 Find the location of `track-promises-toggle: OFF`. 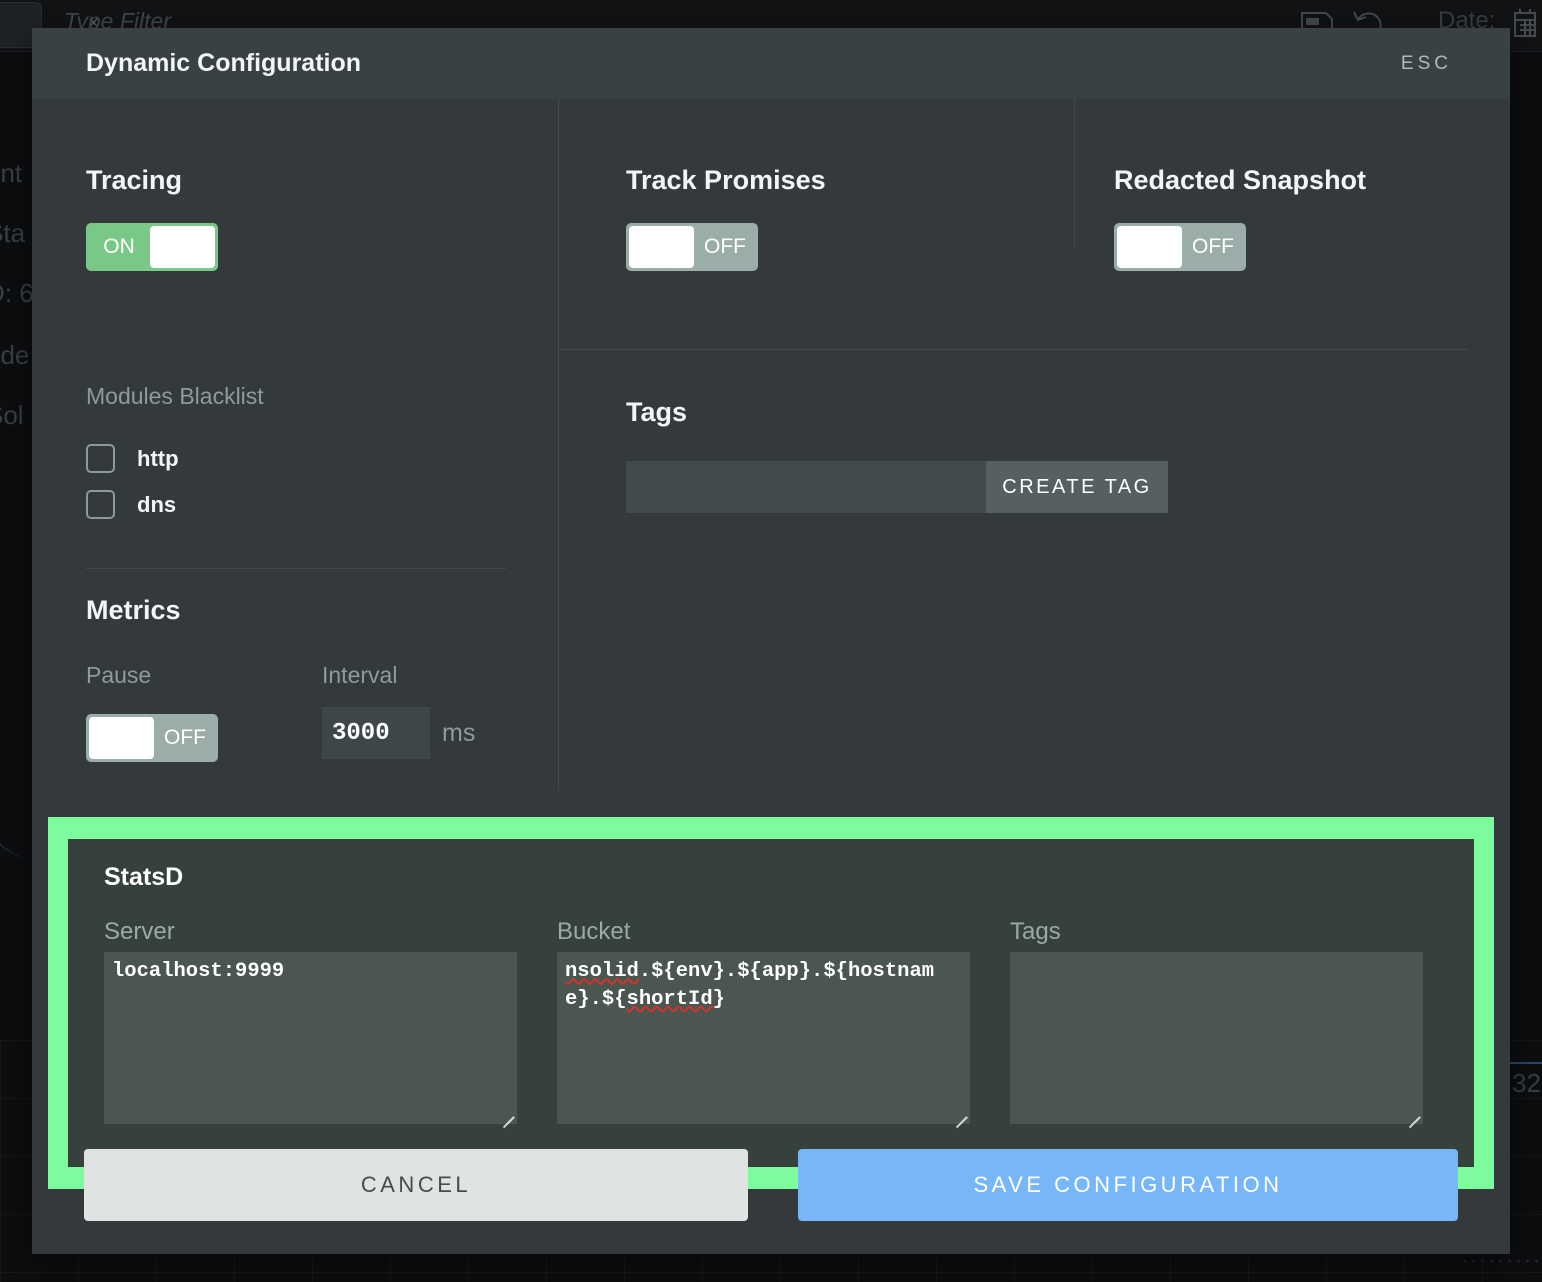

track-promises-toggle: OFF is located at coordinates (692, 247).